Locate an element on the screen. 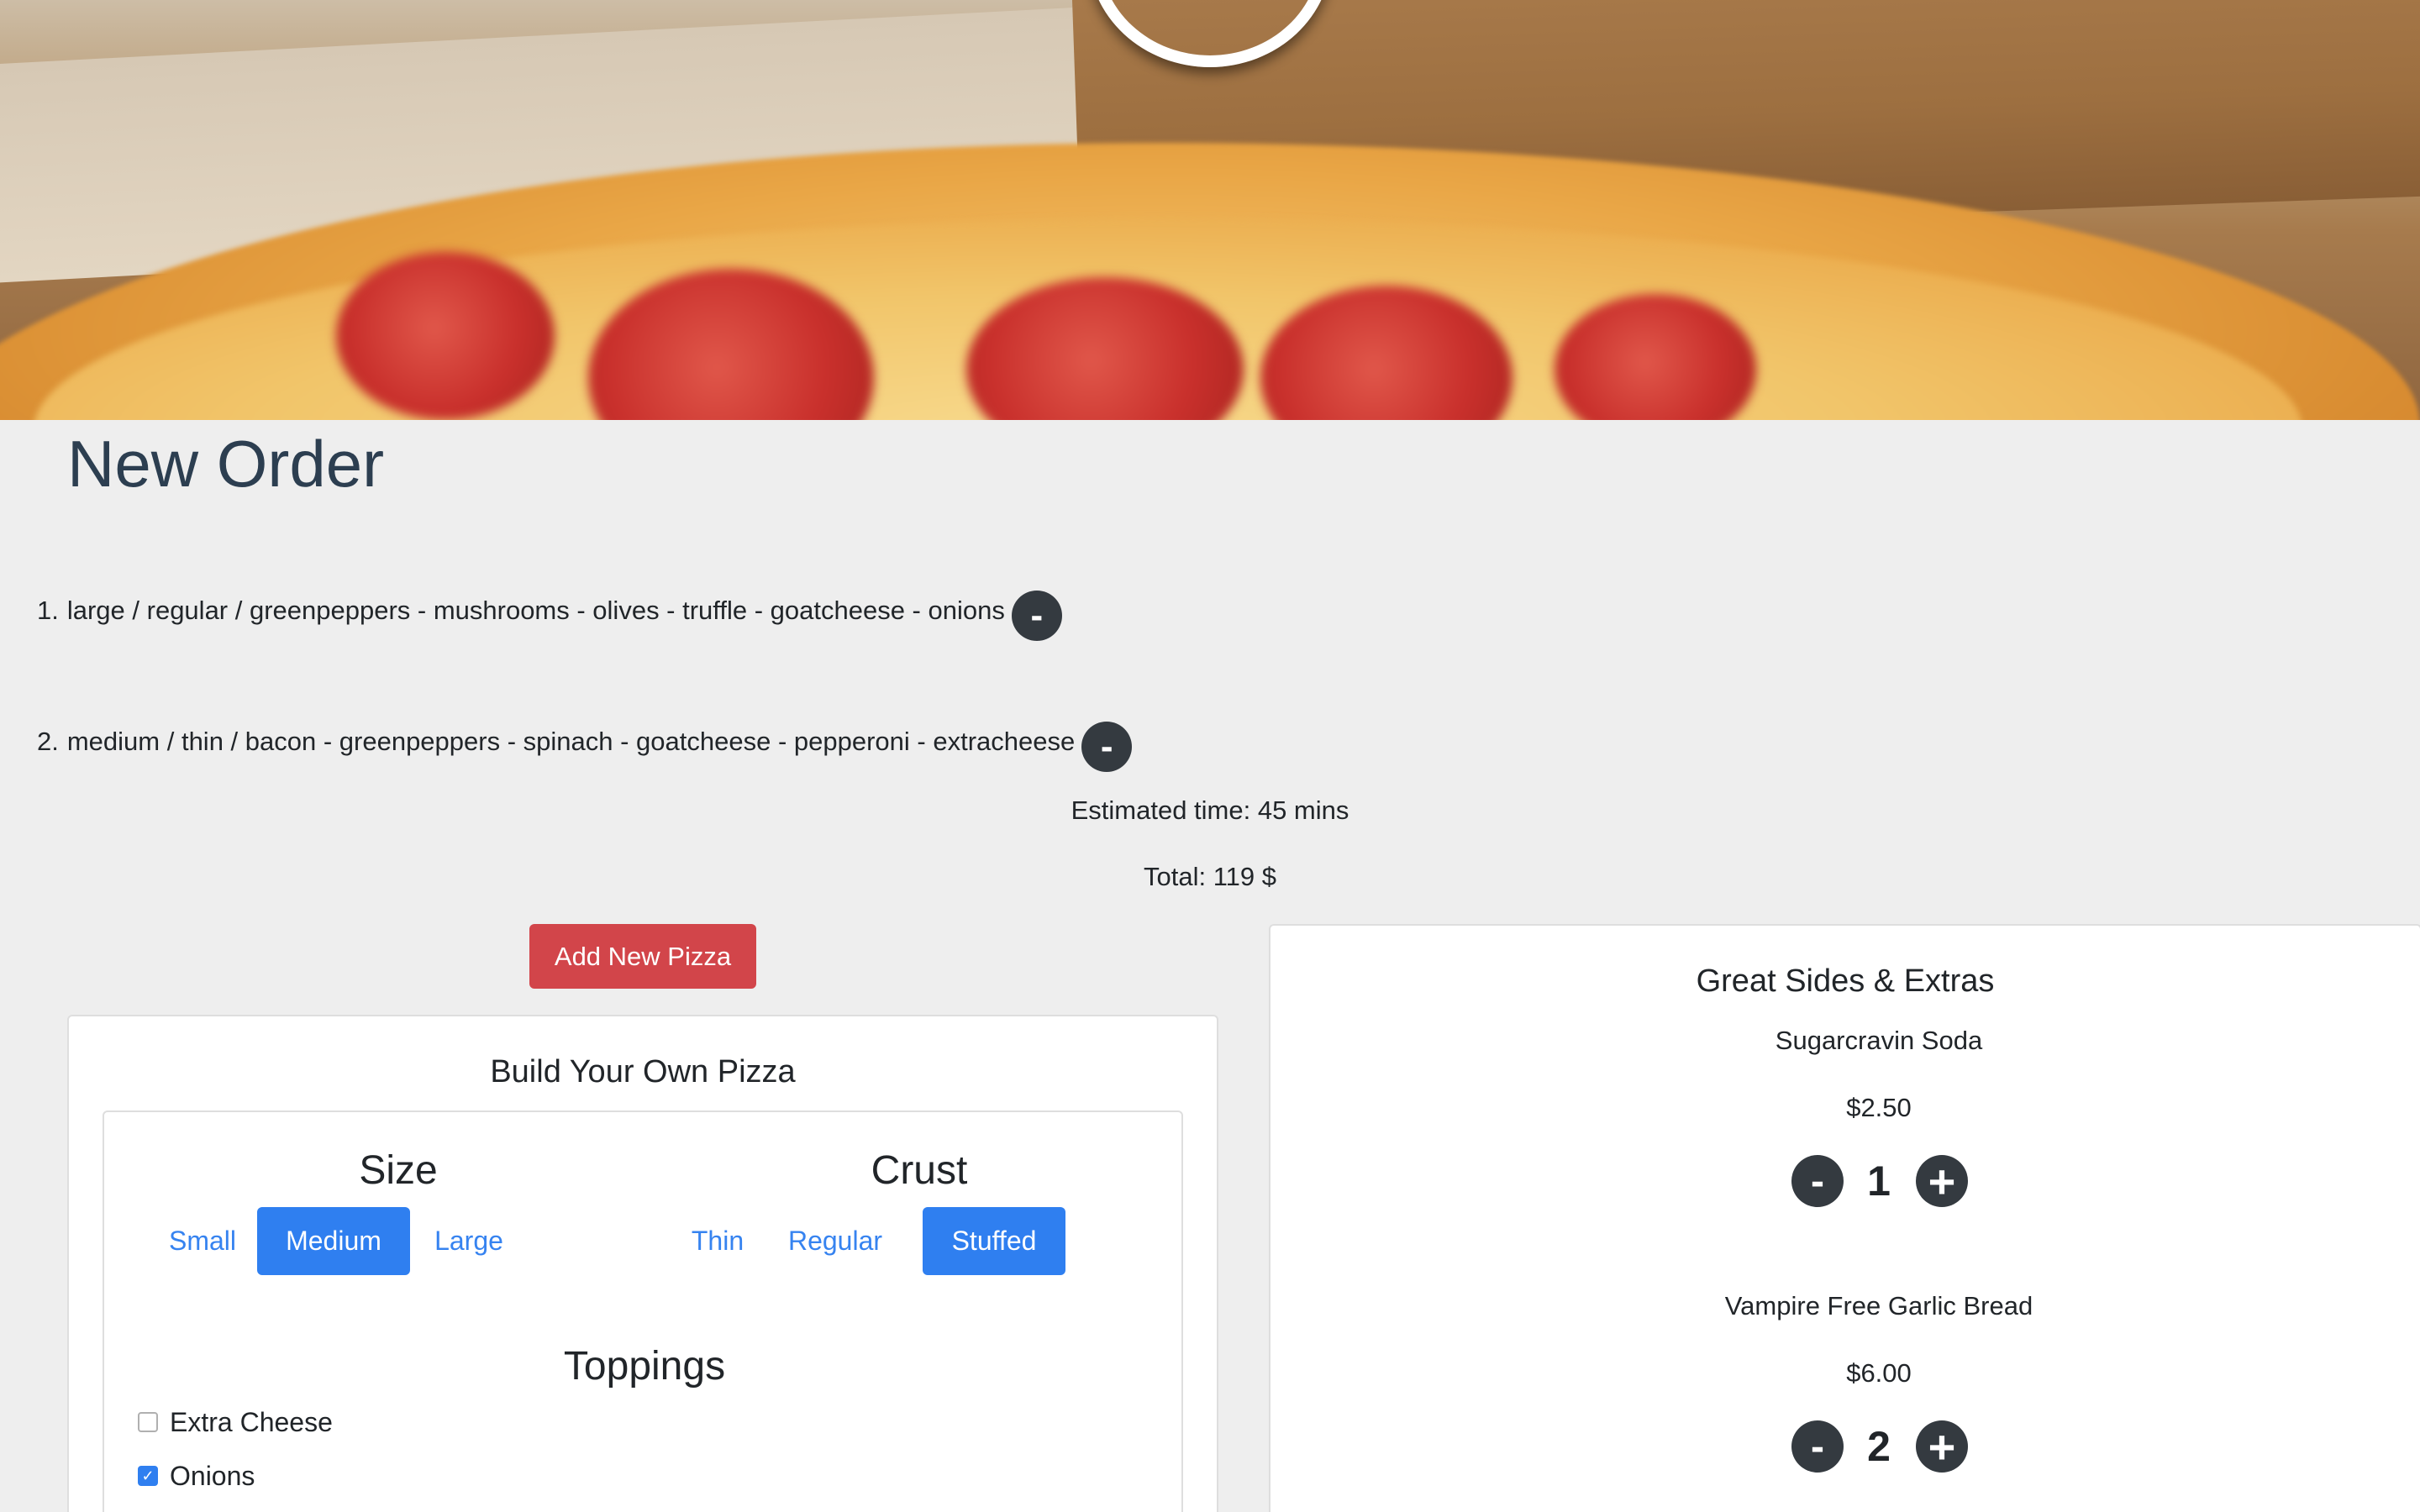 This screenshot has width=2420, height=1512. topping-extra-cheese: Extra Cheese is located at coordinates (235, 1422).